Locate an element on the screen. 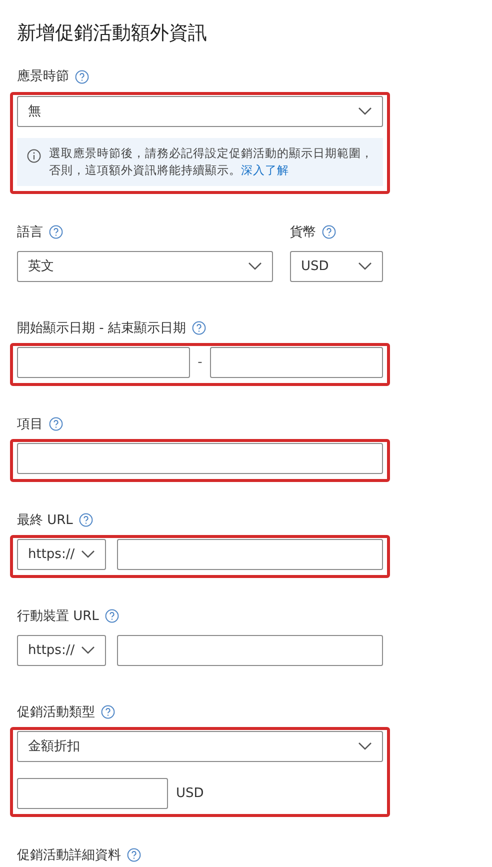 The width and height of the screenshot is (492, 867). unit-label: USD is located at coordinates (190, 794).